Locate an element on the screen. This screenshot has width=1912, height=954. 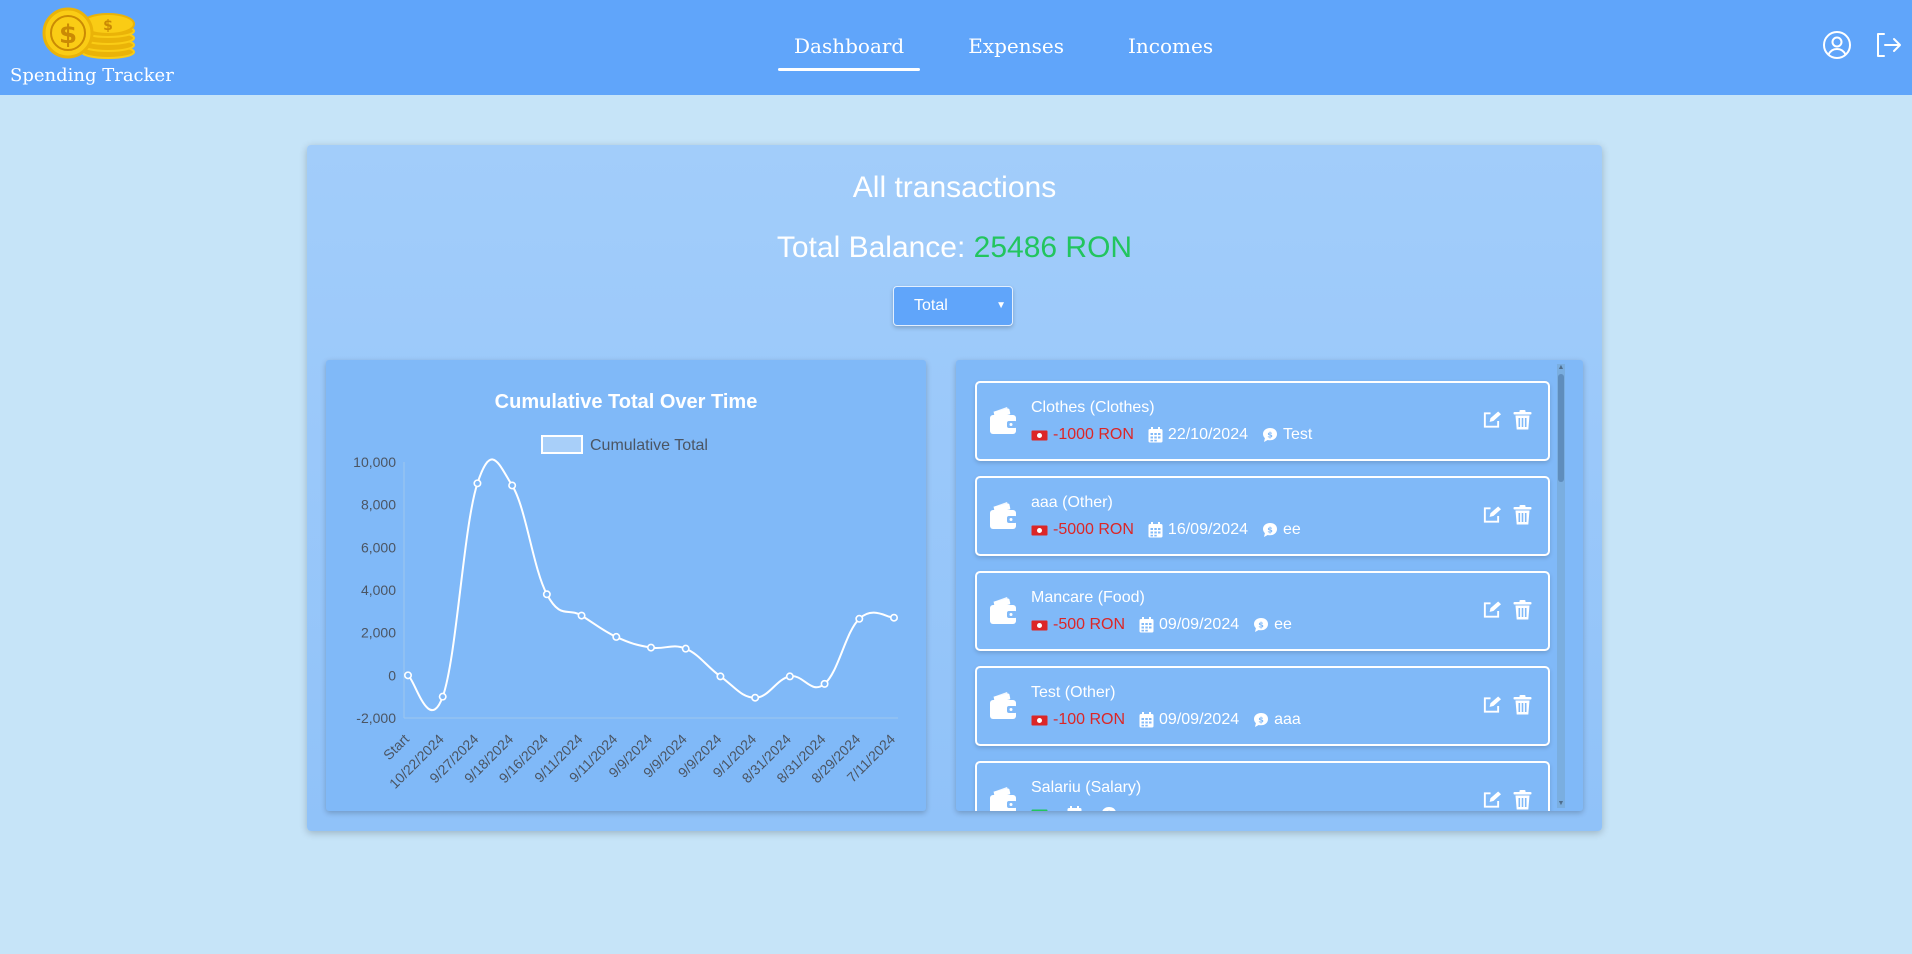
y-tick-label: 8,000 is located at coordinates (378, 505).